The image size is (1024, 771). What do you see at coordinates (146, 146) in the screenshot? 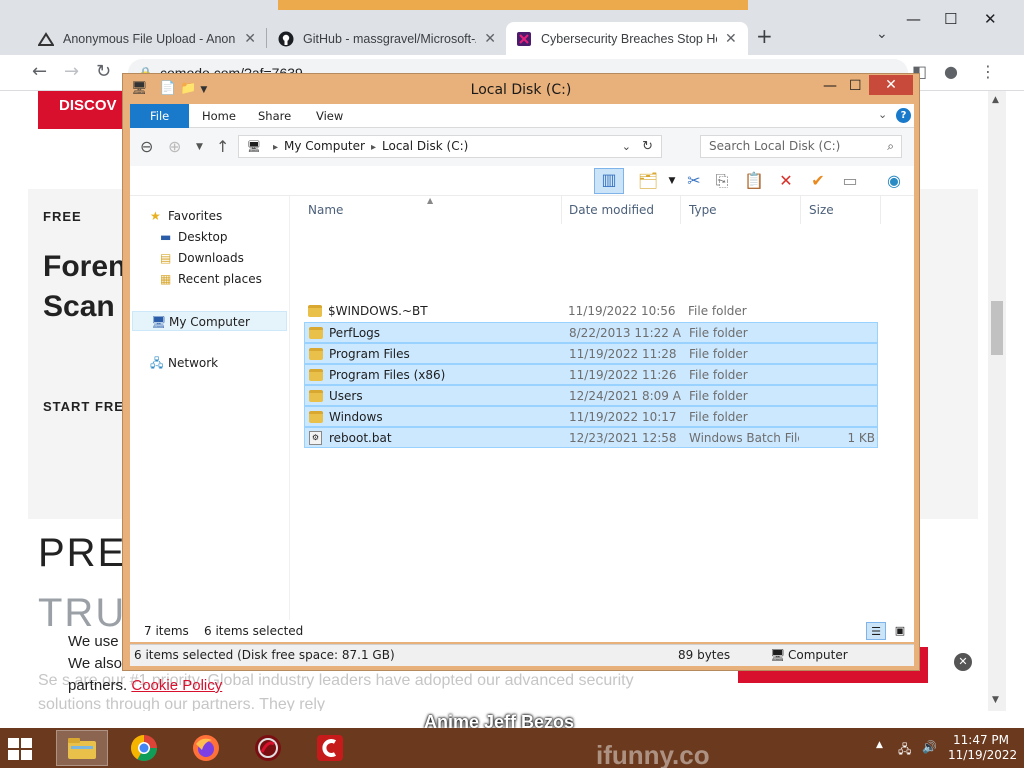
I see `back-icon: ⊖` at bounding box center [146, 146].